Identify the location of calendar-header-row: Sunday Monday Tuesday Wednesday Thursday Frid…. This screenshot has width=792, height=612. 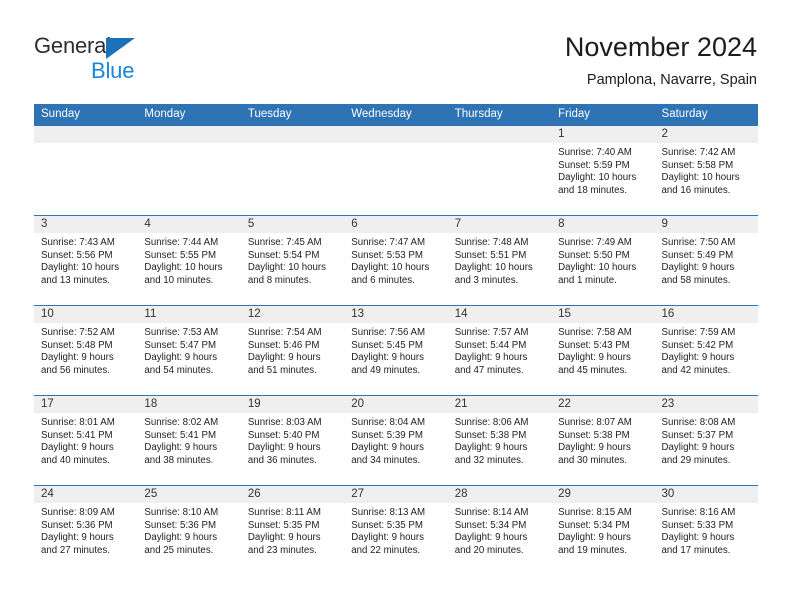
(396, 115).